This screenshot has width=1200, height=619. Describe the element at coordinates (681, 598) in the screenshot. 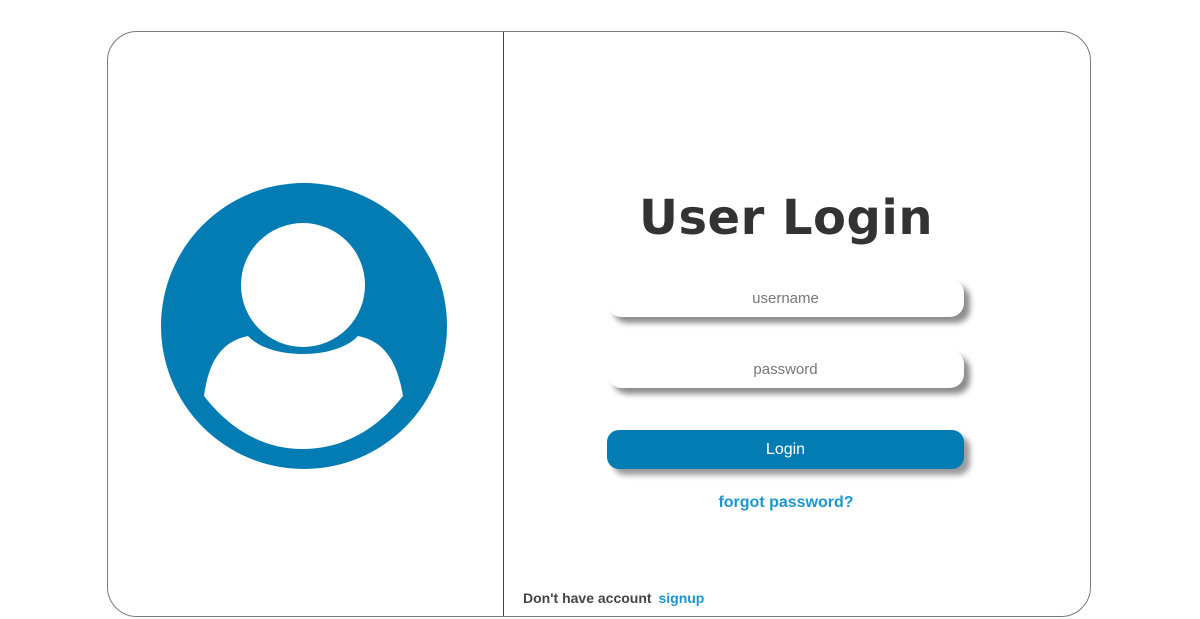

I see `signup-link: signup` at that location.